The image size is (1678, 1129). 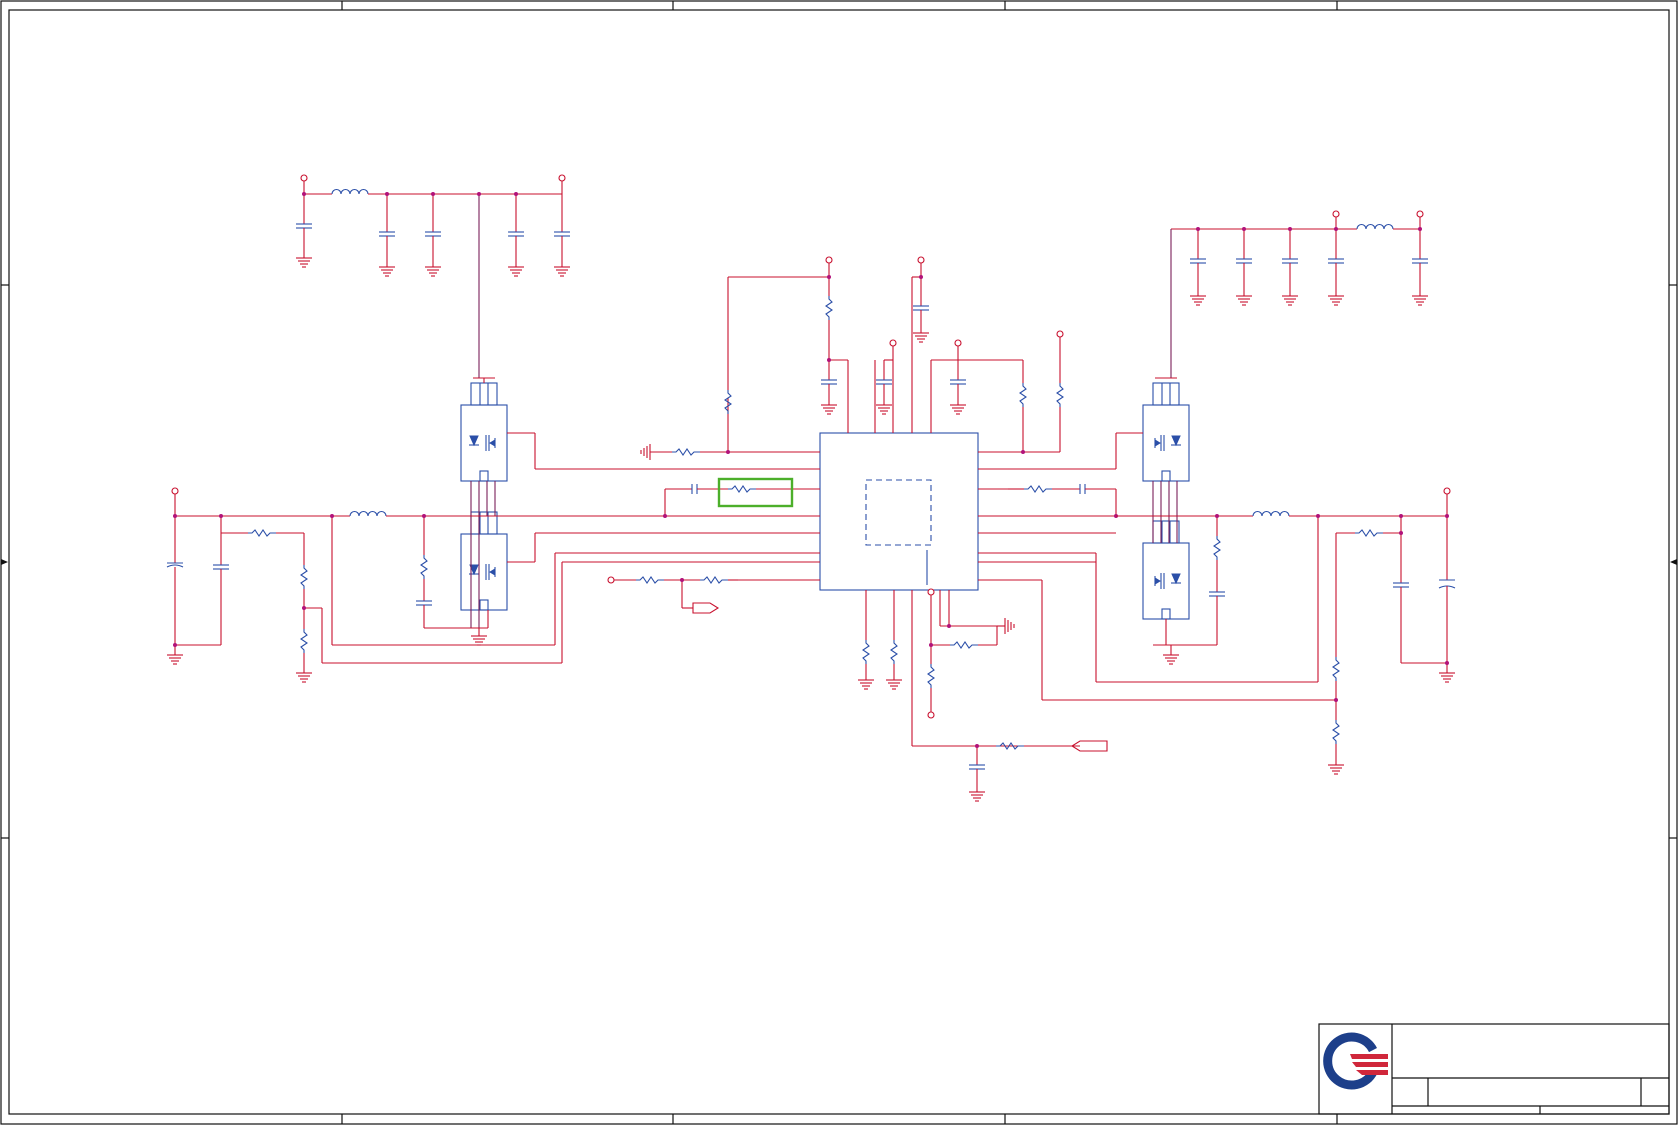 What do you see at coordinates (1166, 432) in the screenshot?
I see `right-high-side-mosfet` at bounding box center [1166, 432].